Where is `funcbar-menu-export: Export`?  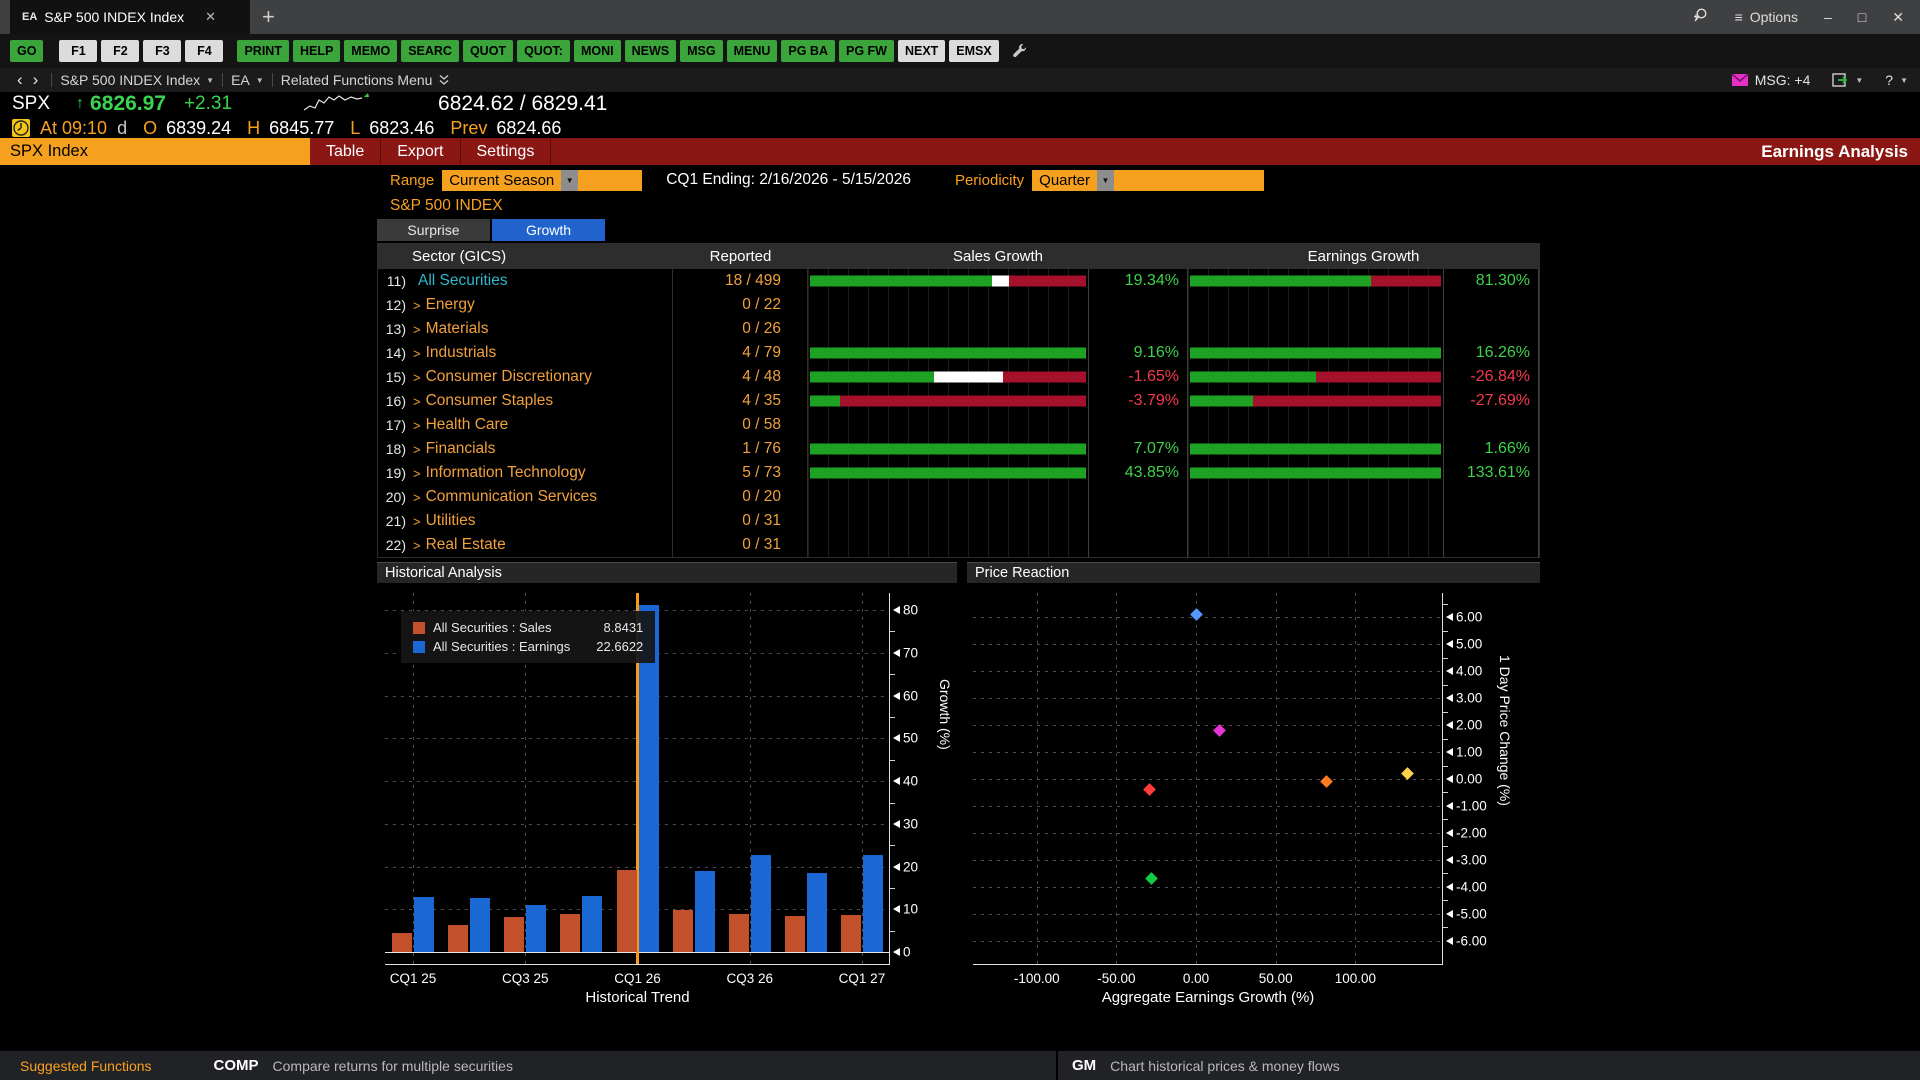
funcbar-menu-export: Export is located at coordinates (421, 151).